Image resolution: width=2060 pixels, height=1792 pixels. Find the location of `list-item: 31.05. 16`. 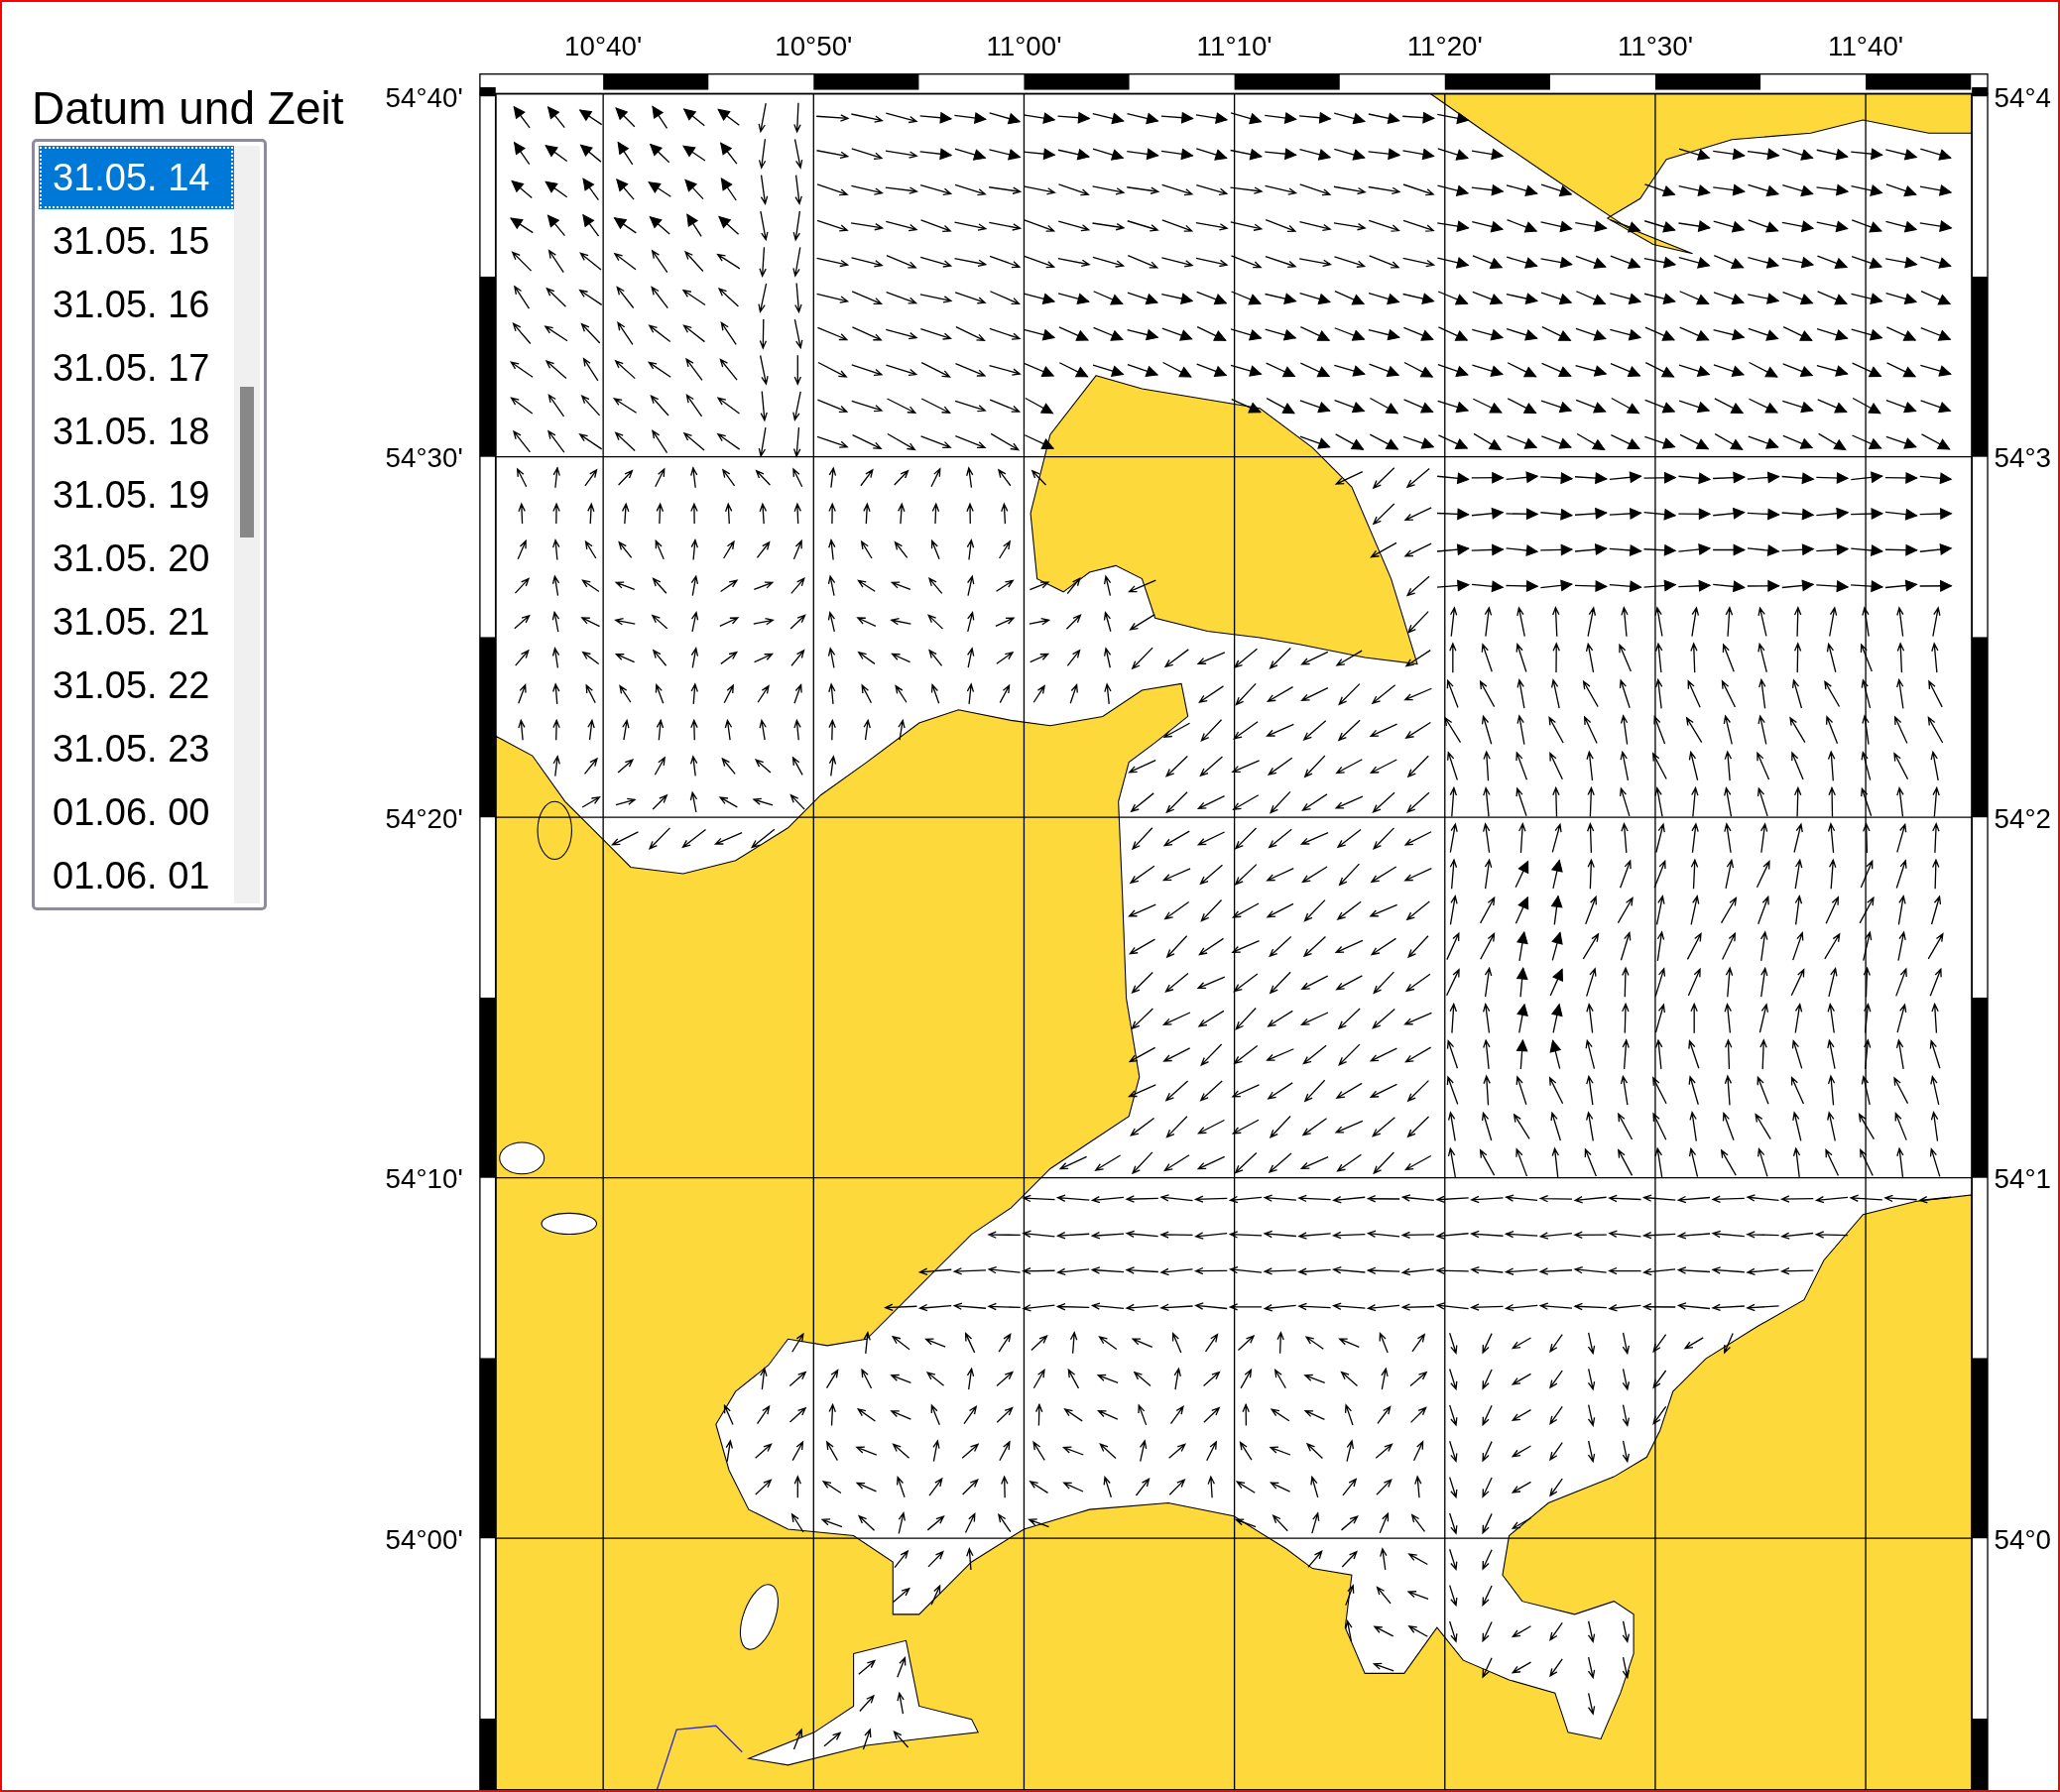

list-item: 31.05. 16 is located at coordinates (136, 305).